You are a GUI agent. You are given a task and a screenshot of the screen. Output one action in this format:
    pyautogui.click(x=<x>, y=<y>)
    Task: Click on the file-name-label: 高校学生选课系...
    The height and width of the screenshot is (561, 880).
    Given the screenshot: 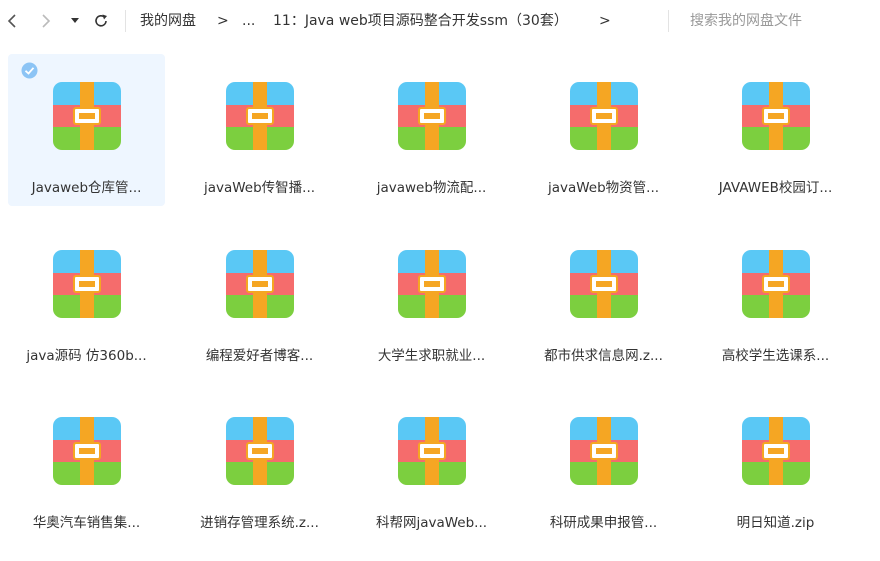 What is the action you would take?
    pyautogui.click(x=775, y=356)
    